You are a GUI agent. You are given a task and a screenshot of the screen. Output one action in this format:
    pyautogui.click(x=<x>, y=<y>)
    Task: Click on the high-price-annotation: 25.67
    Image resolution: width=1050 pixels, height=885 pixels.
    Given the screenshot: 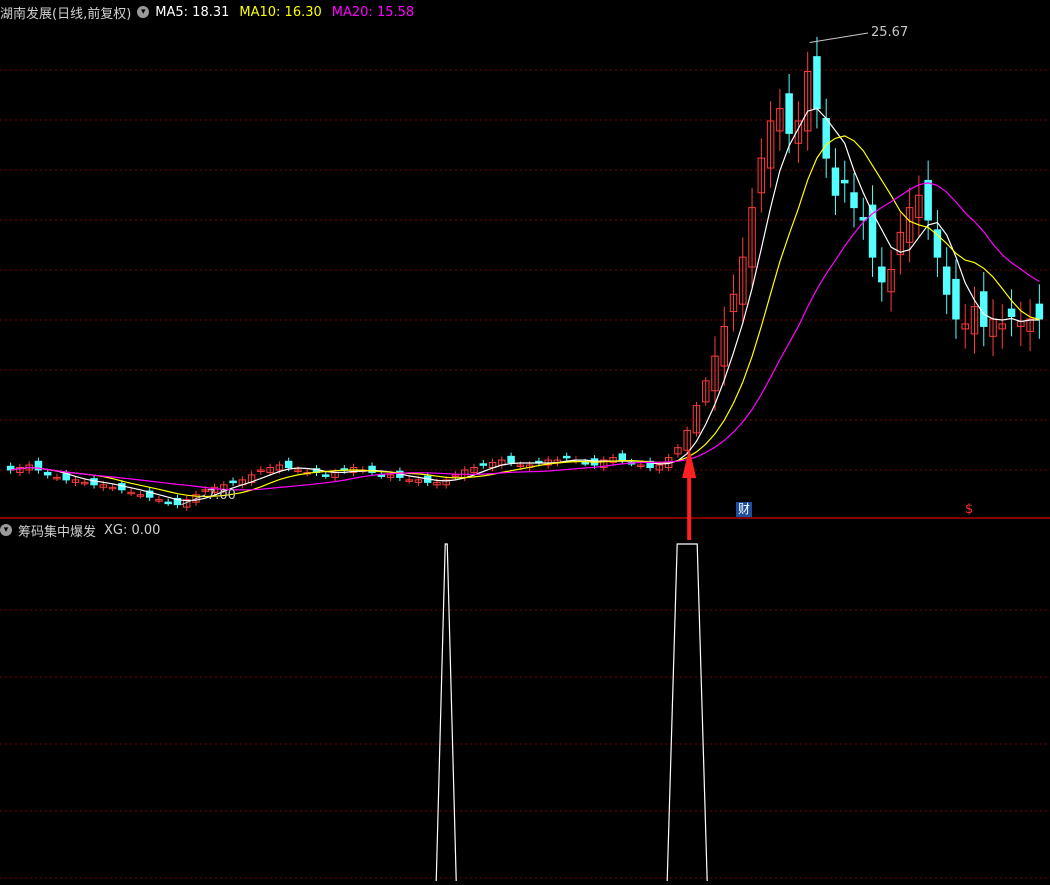 What is the action you would take?
    pyautogui.click(x=890, y=32)
    